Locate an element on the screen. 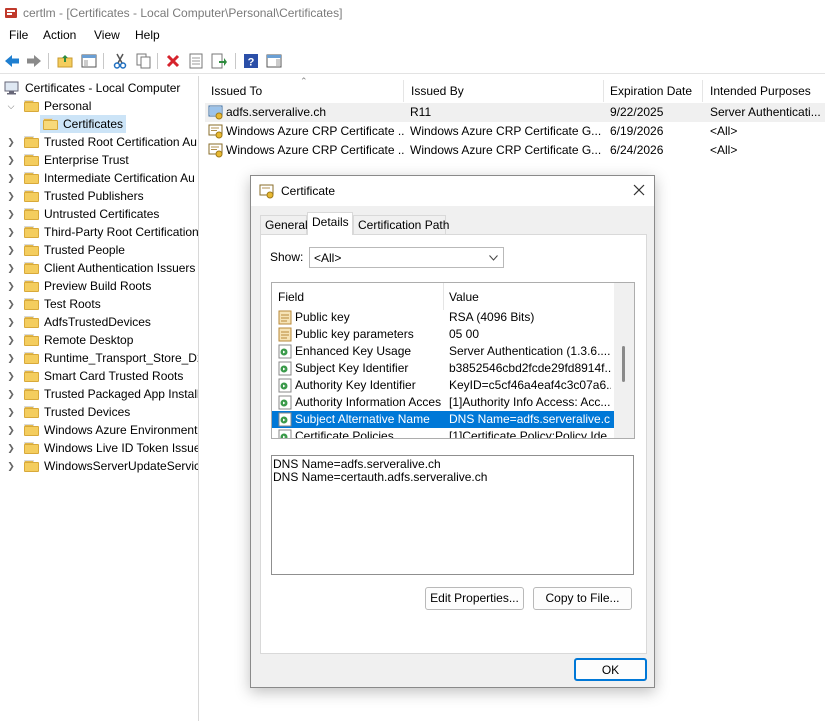  properties-icon is located at coordinates (196, 61).